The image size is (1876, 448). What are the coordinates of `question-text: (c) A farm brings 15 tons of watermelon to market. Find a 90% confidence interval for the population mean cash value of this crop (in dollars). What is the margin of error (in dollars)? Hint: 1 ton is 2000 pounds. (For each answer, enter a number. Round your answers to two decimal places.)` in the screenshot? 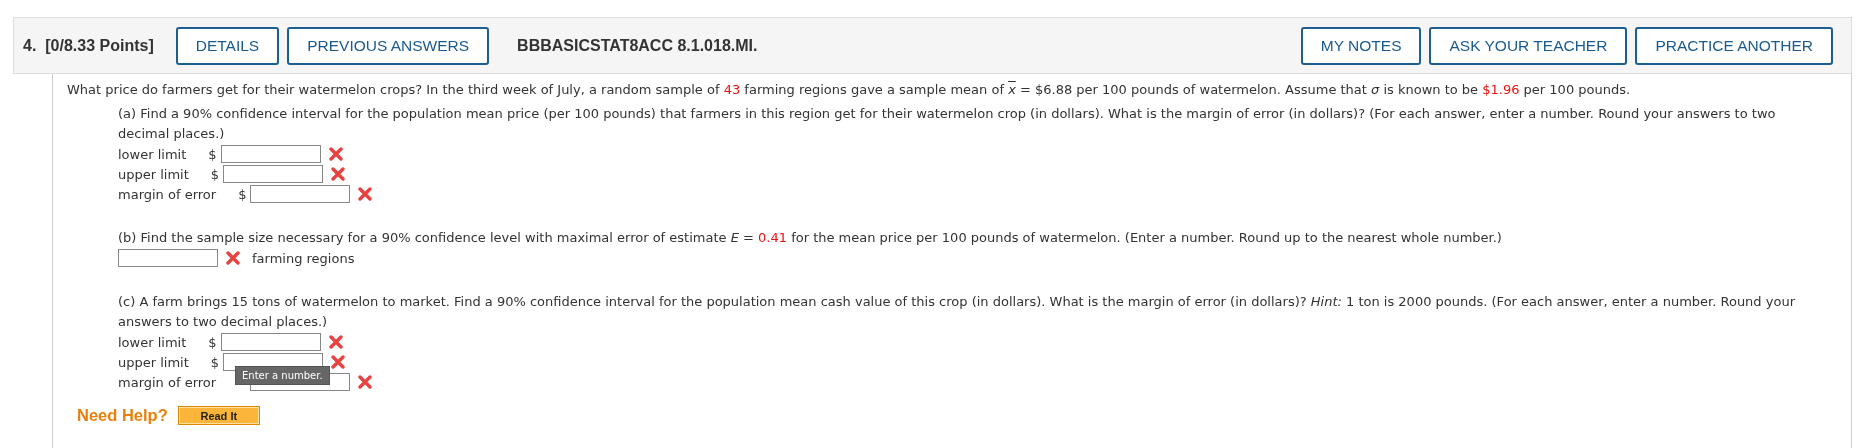 It's located at (957, 312).